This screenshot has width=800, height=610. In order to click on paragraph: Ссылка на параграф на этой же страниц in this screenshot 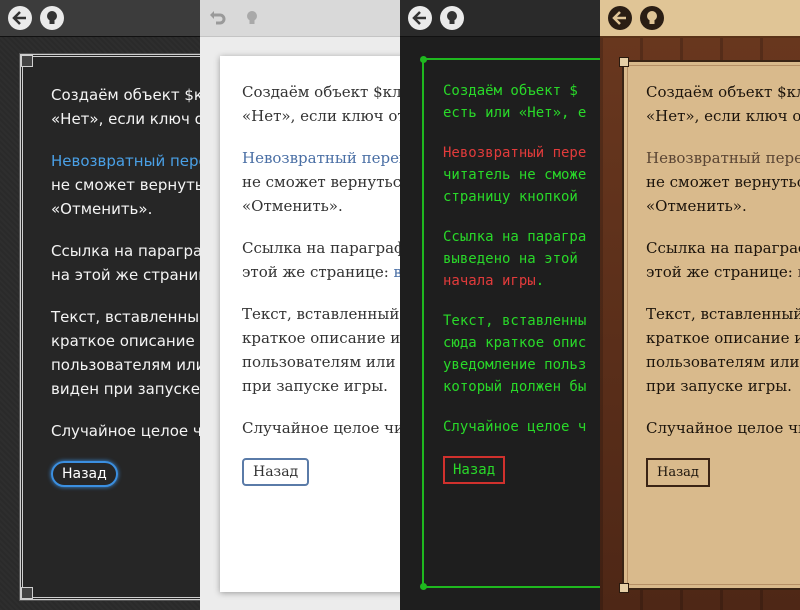, I will do `click(125, 263)`.